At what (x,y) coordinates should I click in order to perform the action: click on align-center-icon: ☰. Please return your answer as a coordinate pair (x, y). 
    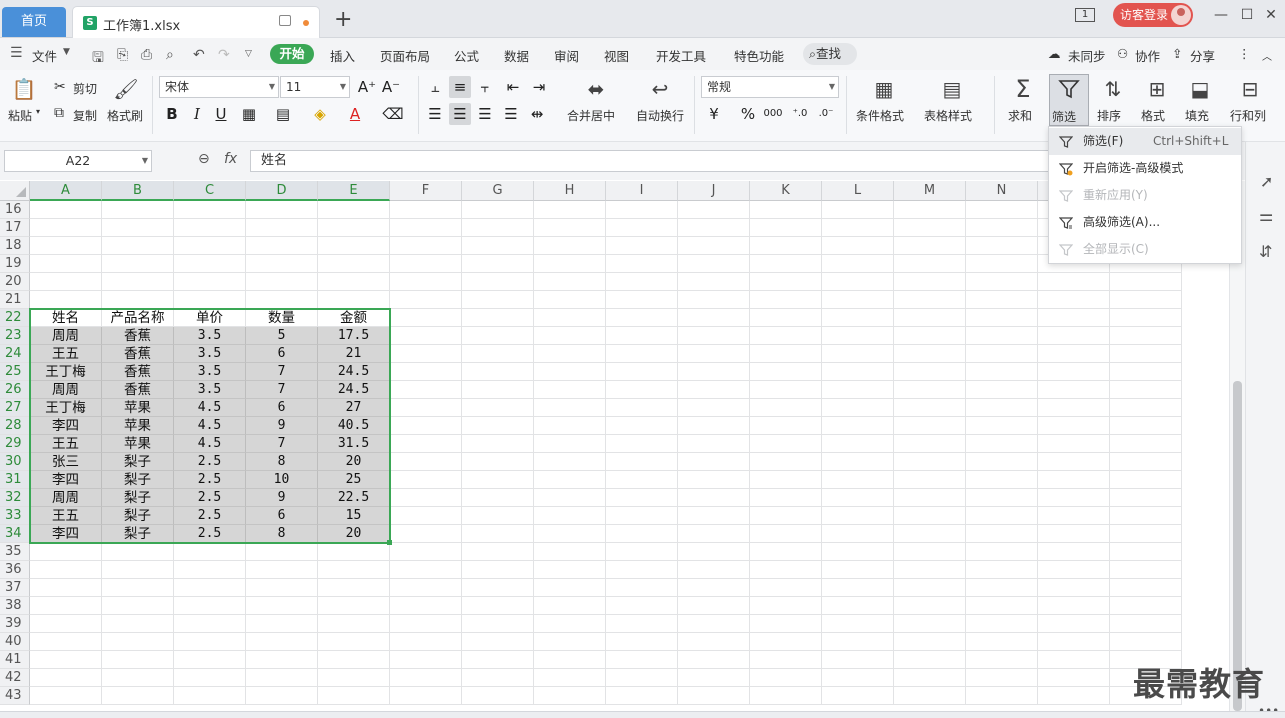
    Looking at the image, I should click on (460, 114).